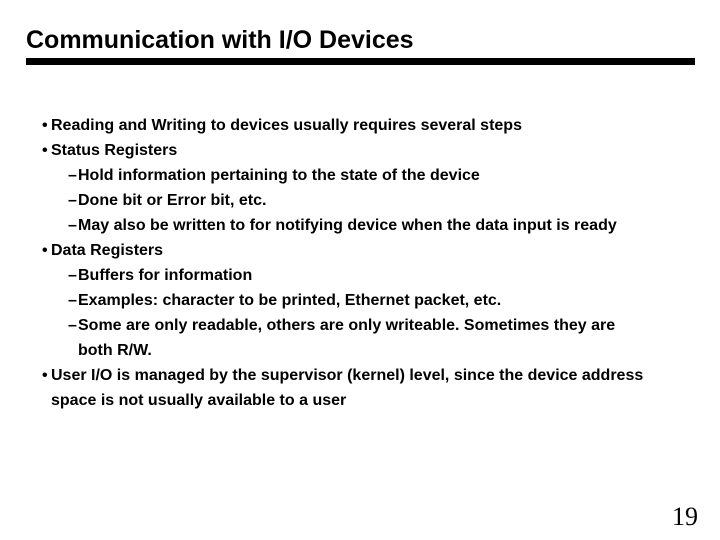 This screenshot has height=540, width=720. I want to click on bullet-item-level-2: – Buffers for information, so click(356, 275).